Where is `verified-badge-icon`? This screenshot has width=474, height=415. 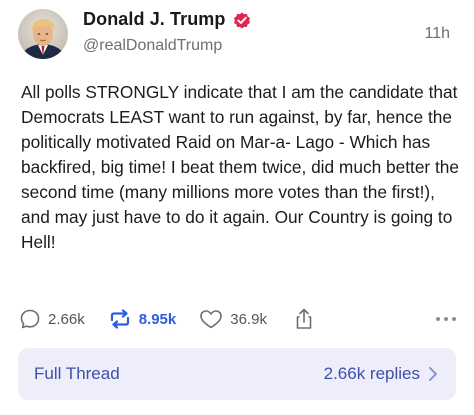 verified-badge-icon is located at coordinates (241, 20).